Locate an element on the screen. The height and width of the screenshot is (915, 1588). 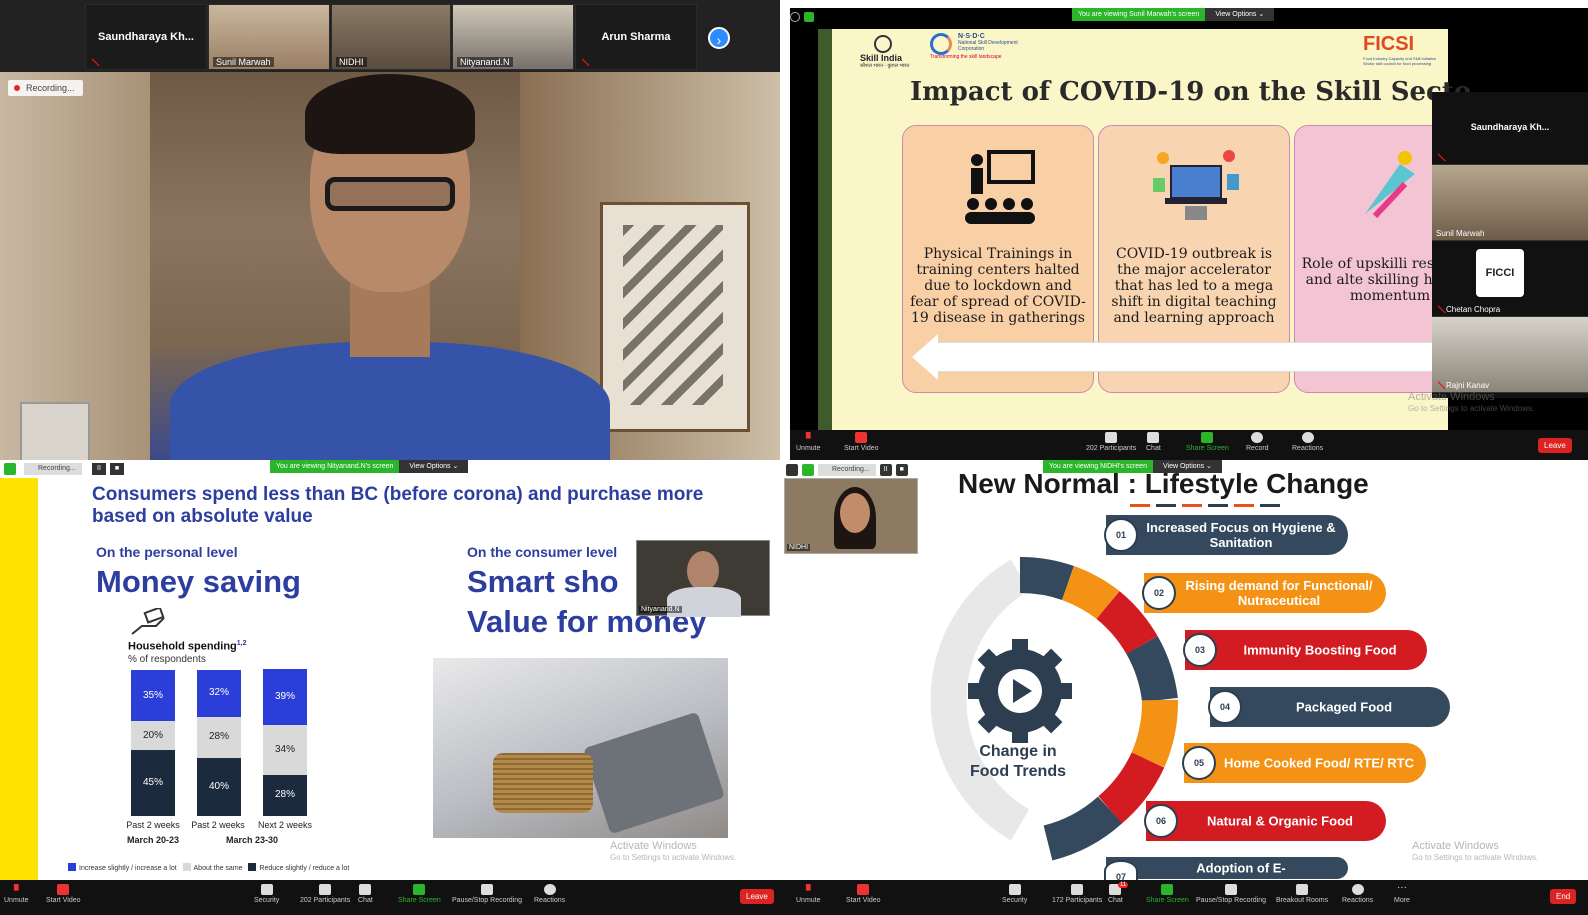
record-button: Record is located at coordinates (1257, 442).